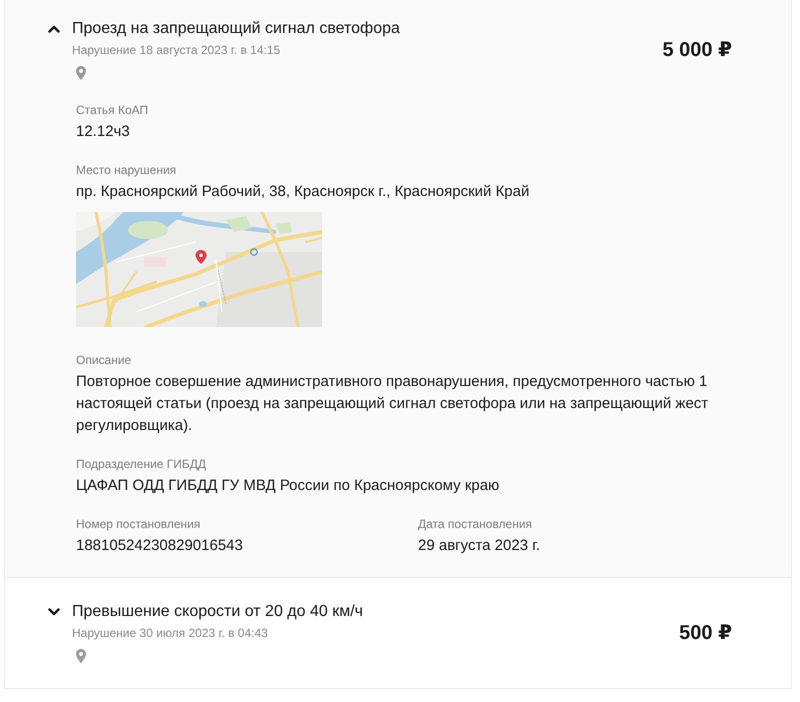 This screenshot has width=800, height=702. I want to click on field-label: Статья КоАП, so click(113, 110).